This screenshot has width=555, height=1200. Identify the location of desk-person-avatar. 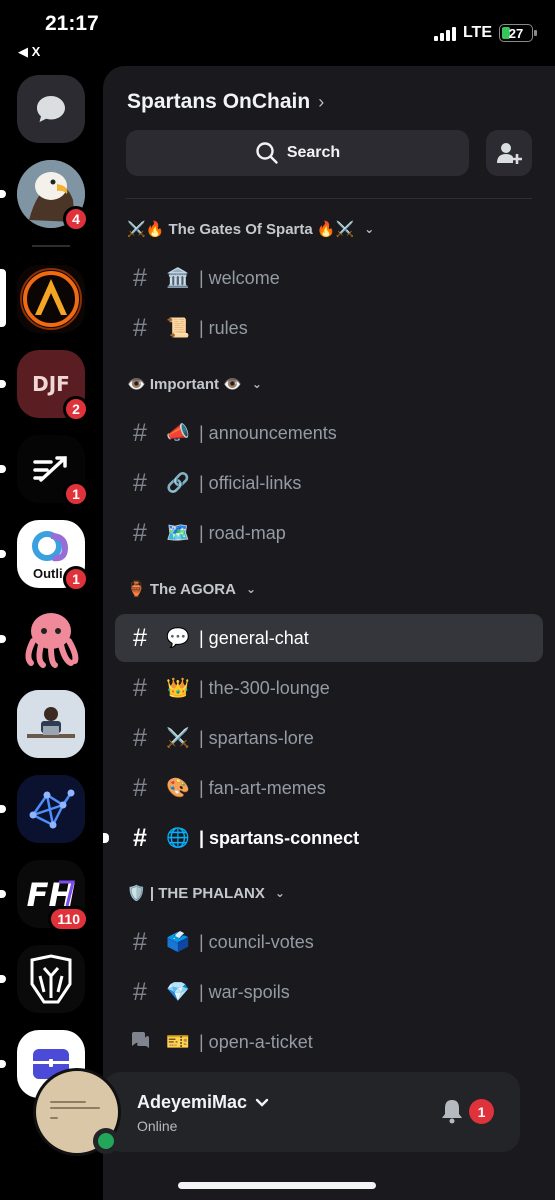
(51, 724).